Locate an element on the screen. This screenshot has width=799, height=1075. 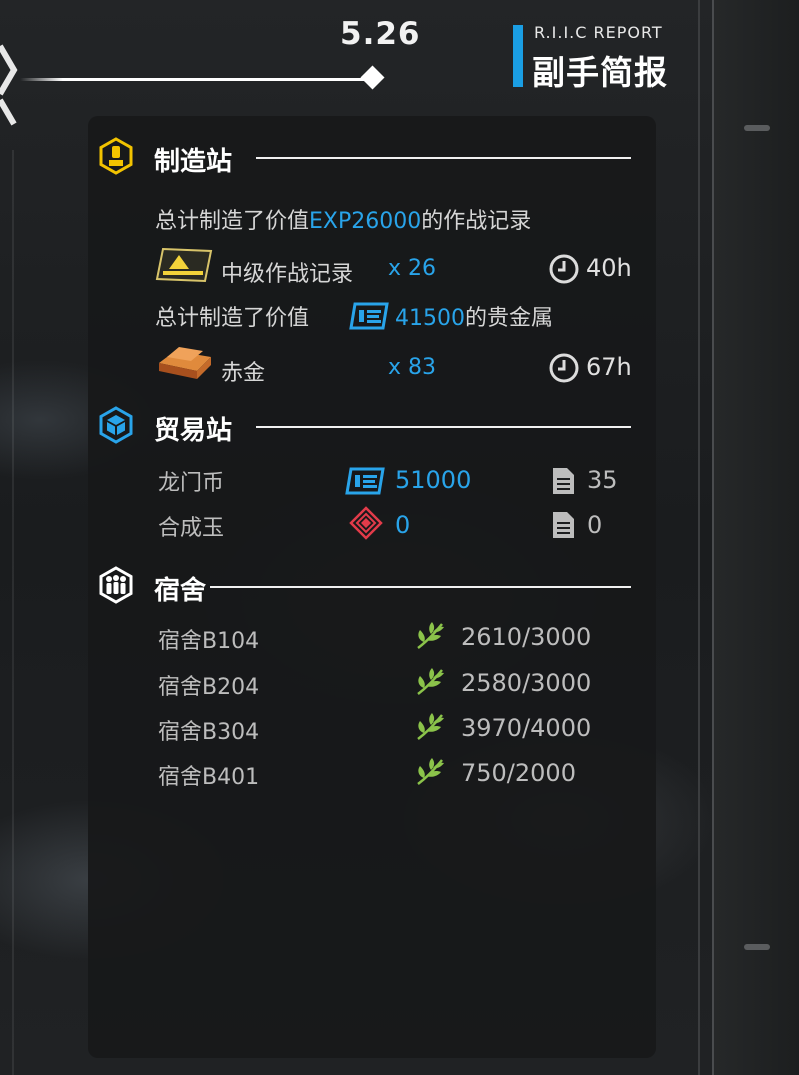
panel-notch-top is located at coordinates (757, 128).